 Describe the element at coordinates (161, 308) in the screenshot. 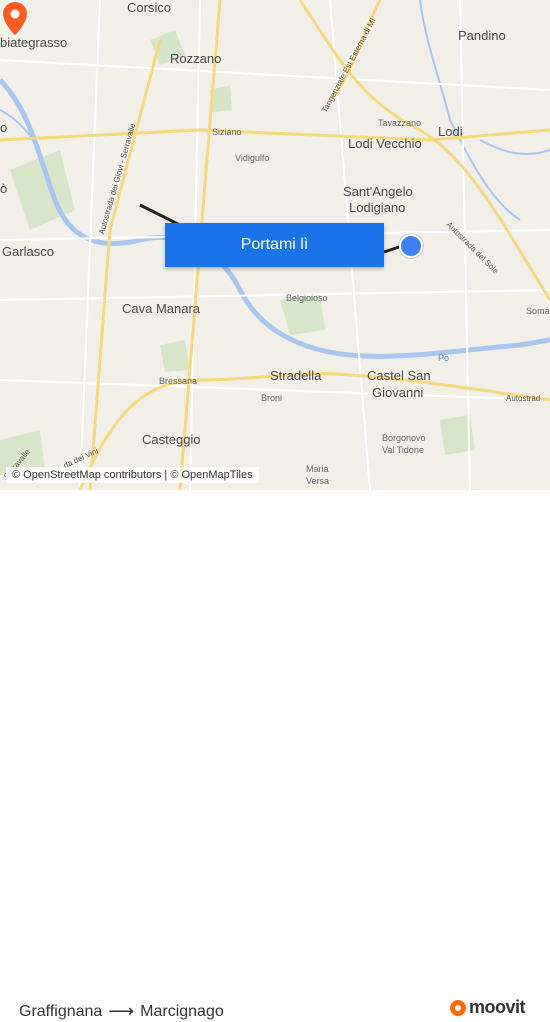

I see `place-cava-manara: Cava Manara` at that location.